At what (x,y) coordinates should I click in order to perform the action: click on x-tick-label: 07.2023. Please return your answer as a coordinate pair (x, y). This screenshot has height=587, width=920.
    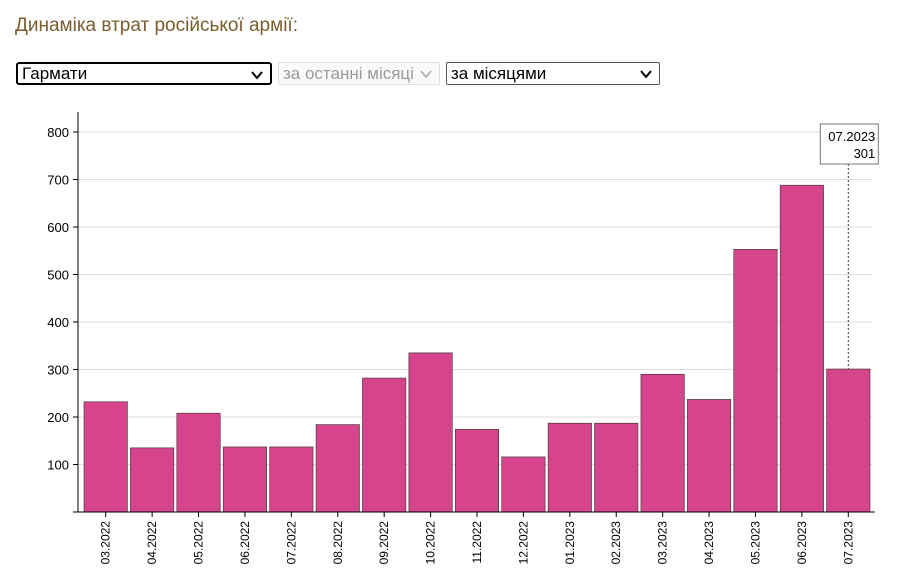
    Looking at the image, I should click on (848, 543).